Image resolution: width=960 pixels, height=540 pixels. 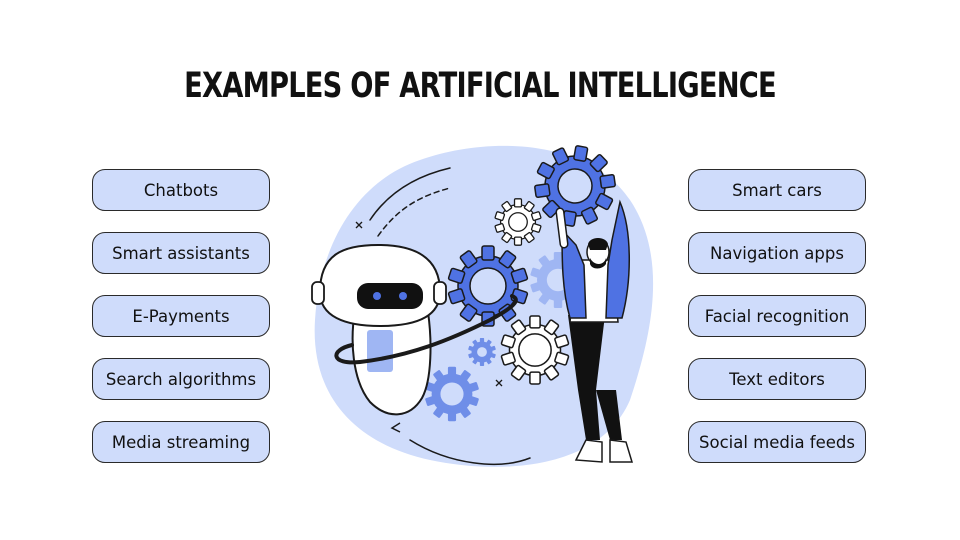 I want to click on item-e-payments: E-Payments, so click(x=181, y=316).